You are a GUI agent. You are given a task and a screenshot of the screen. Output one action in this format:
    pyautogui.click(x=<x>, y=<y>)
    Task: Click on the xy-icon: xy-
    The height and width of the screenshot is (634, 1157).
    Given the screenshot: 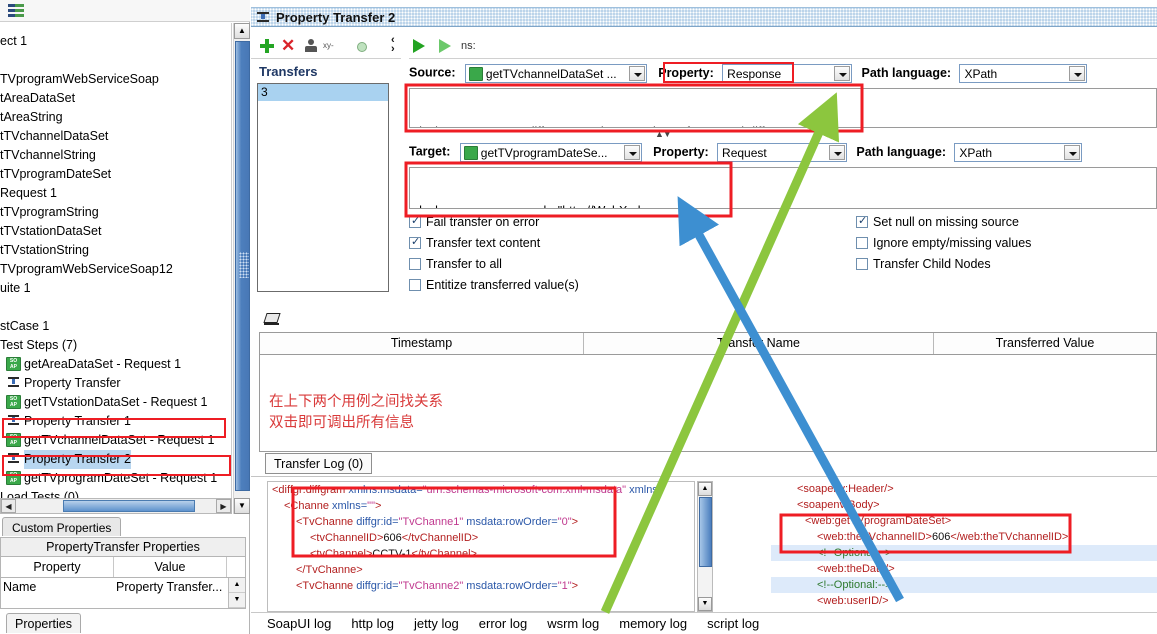 What is the action you would take?
    pyautogui.click(x=331, y=46)
    